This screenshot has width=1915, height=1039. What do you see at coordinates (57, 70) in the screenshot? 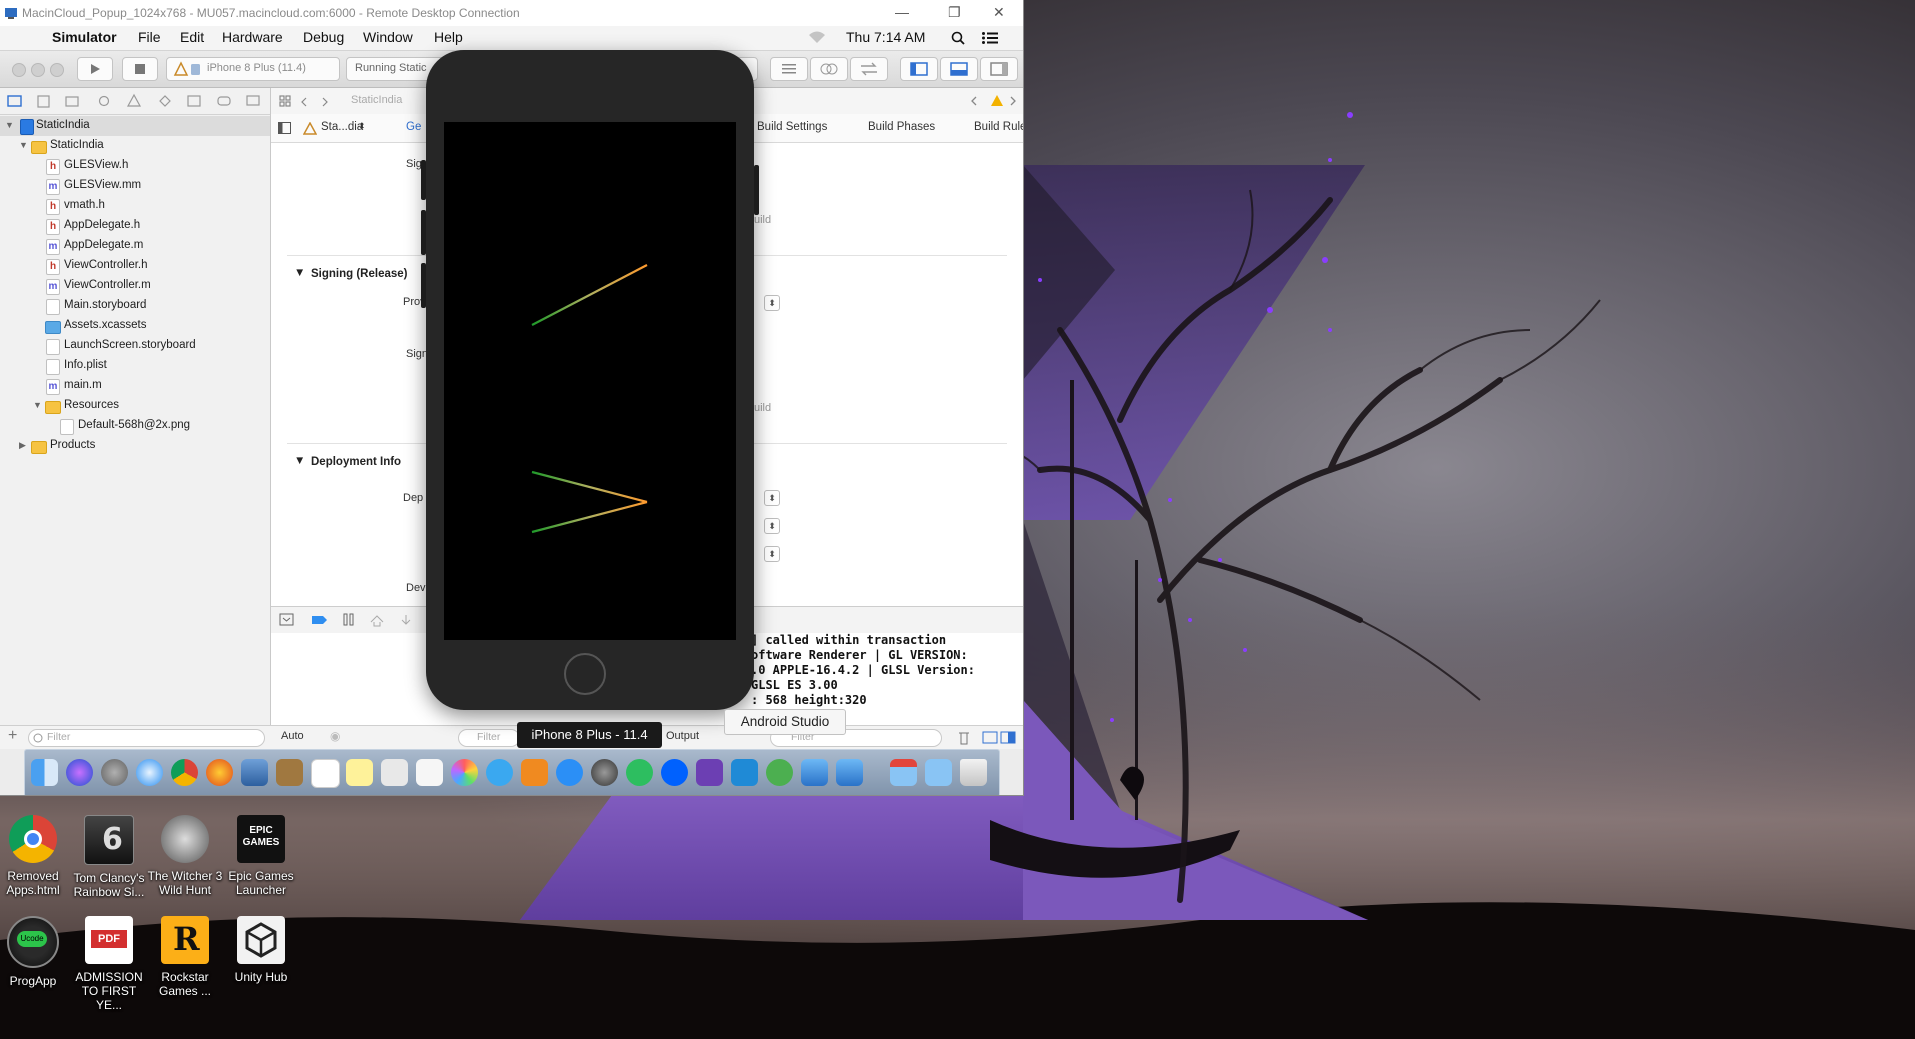
I see `traffic-light-zoom` at bounding box center [57, 70].